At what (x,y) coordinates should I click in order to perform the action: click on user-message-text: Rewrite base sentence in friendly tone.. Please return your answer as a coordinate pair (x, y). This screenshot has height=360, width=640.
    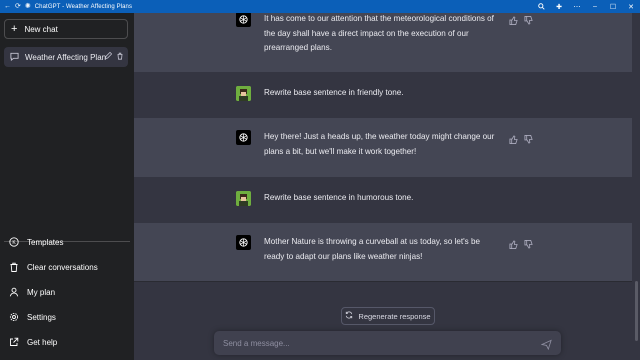
    Looking at the image, I should click on (334, 92).